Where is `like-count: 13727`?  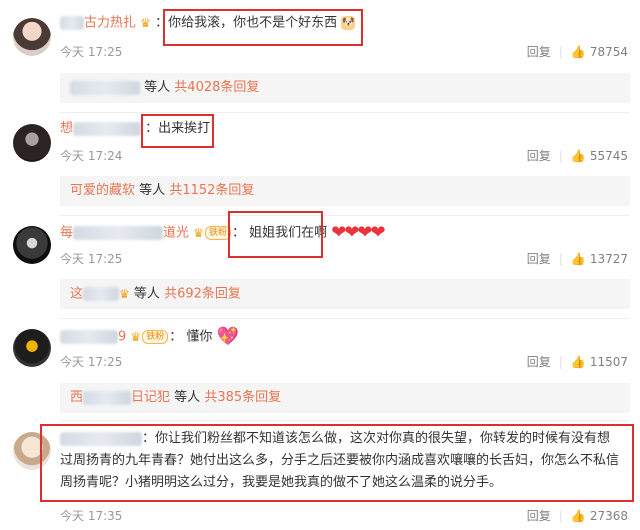 like-count: 13727 is located at coordinates (608, 259).